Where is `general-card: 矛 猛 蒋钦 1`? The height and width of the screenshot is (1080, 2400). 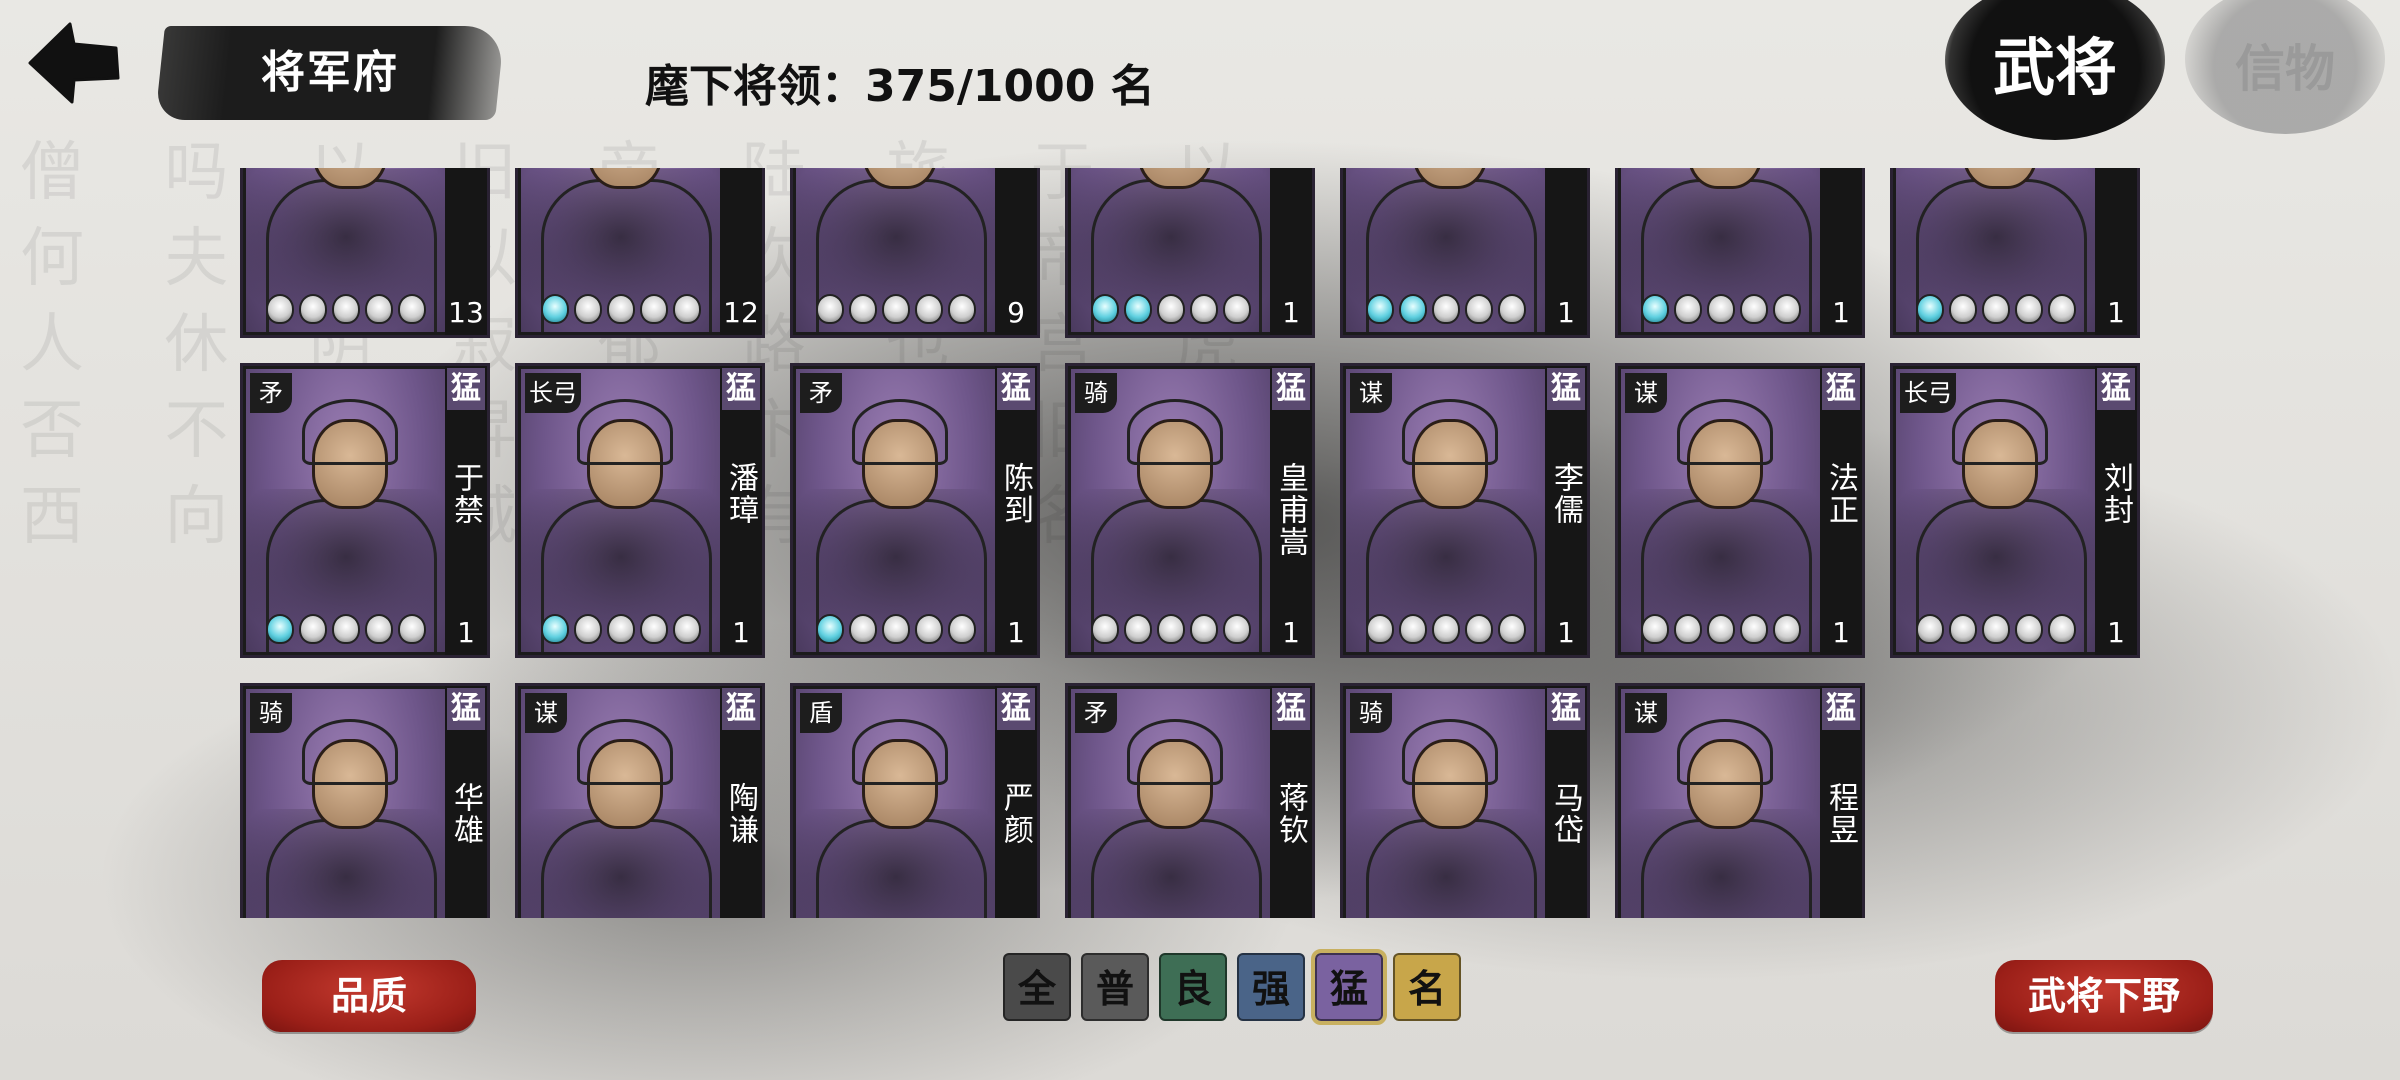 general-card: 矛 猛 蒋钦 1 is located at coordinates (1190, 800).